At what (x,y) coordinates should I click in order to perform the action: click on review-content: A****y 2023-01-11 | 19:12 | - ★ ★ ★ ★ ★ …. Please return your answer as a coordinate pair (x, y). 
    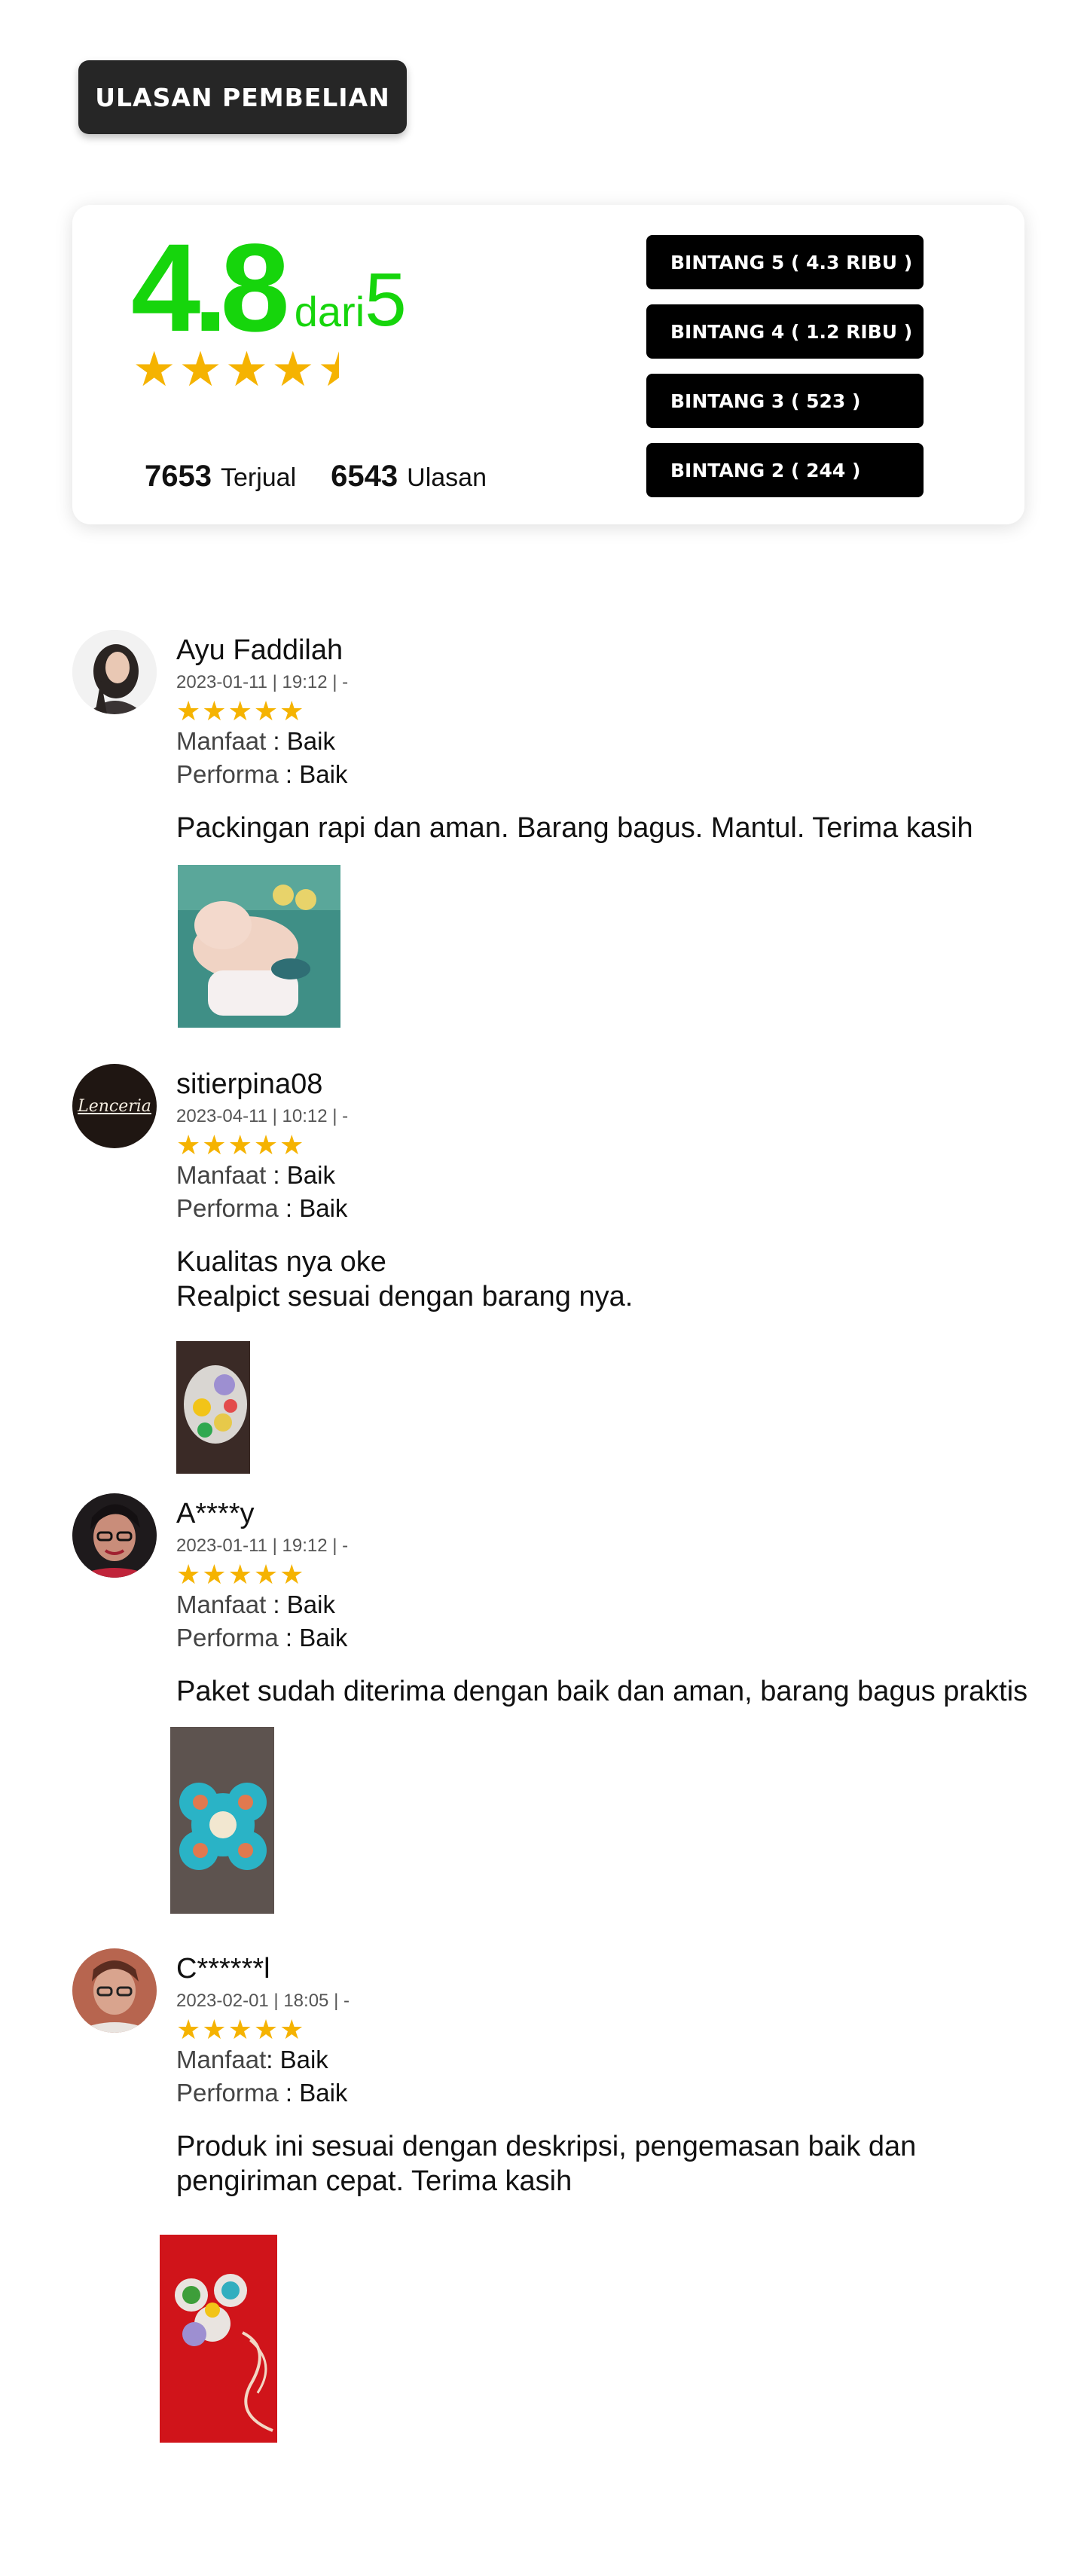
    Looking at the image, I should click on (628, 1601).